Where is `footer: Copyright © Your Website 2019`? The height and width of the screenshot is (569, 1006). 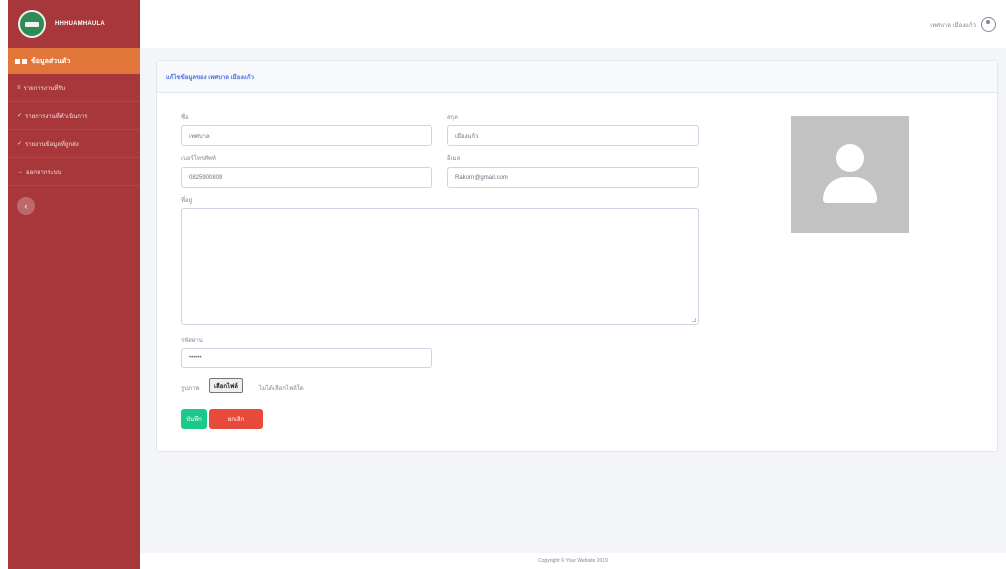 footer: Copyright © Your Website 2019 is located at coordinates (573, 561).